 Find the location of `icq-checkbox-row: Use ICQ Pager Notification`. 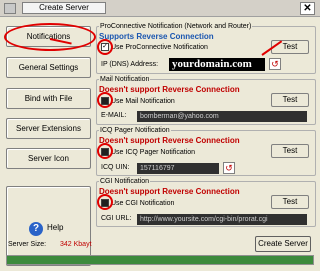

icq-checkbox-row: Use ICQ Pager Notification is located at coordinates (148, 152).